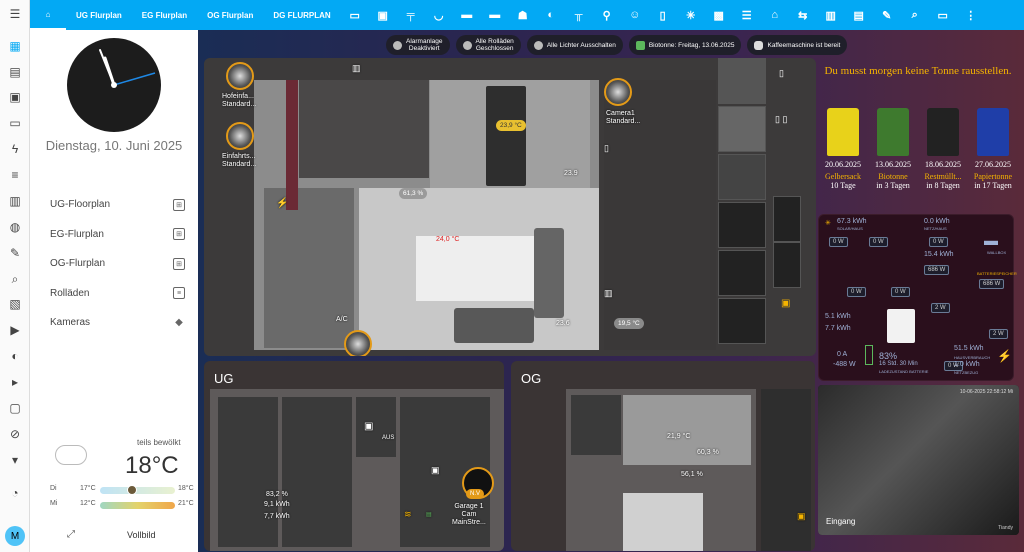  Describe the element at coordinates (141, 535) in the screenshot. I see `fullscreen-button: Vollbild` at that location.